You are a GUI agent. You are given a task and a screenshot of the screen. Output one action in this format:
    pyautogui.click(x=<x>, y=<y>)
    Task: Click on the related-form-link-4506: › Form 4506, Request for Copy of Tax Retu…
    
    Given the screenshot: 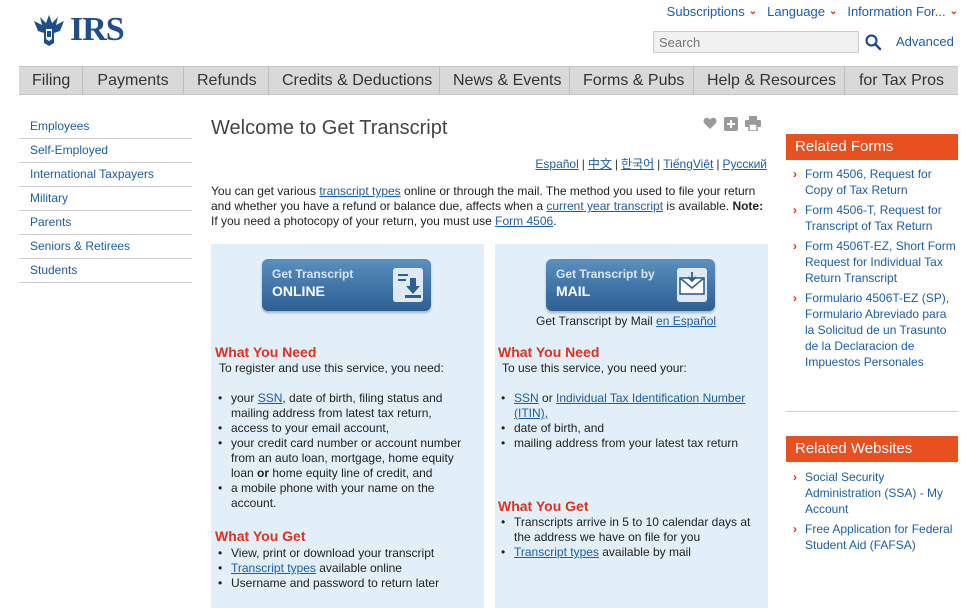 What is the action you would take?
    pyautogui.click(x=872, y=182)
    